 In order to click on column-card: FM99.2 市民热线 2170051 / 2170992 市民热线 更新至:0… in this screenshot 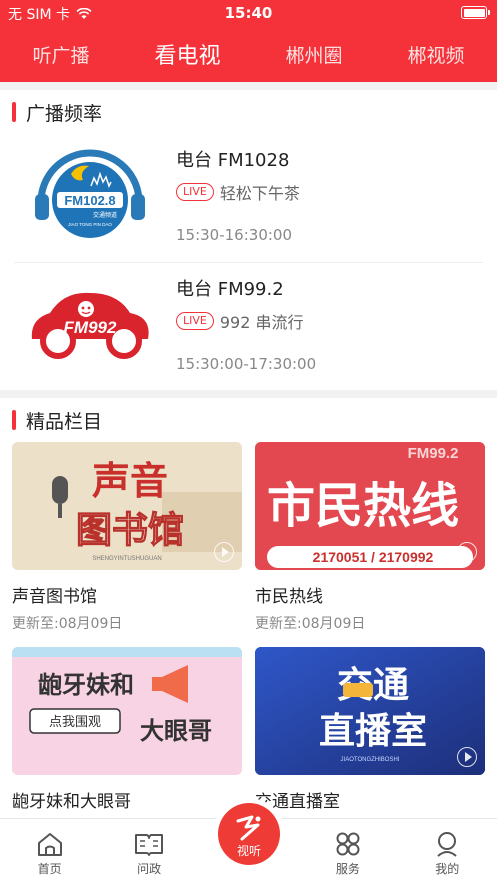, I will do `click(370, 537)`.